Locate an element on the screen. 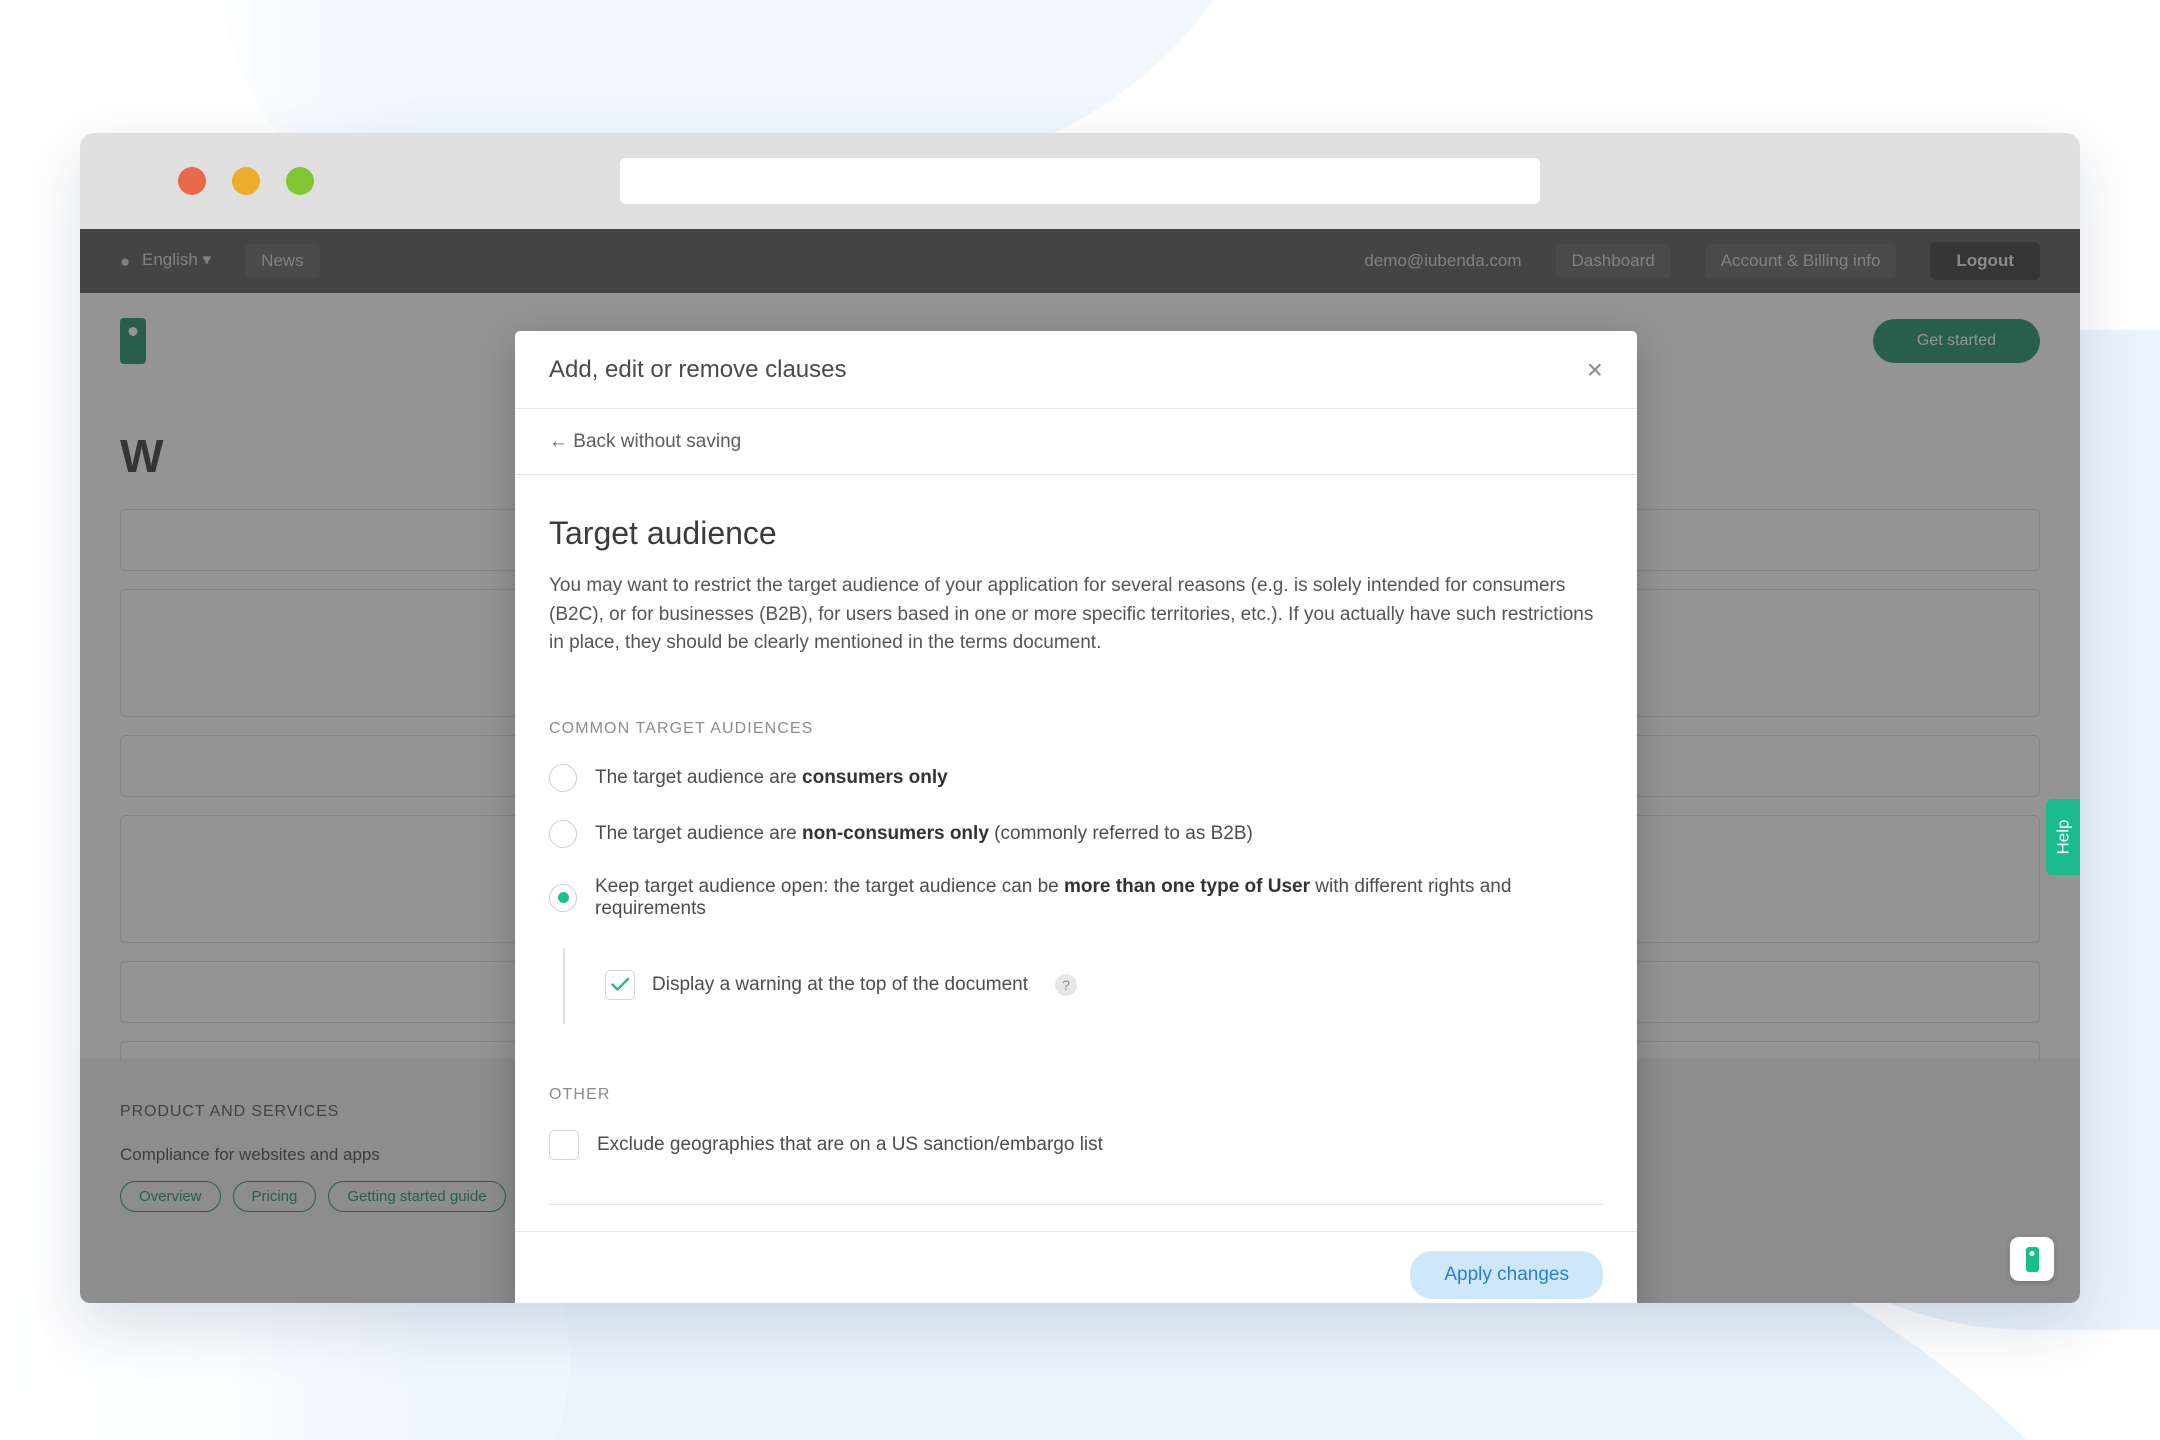  radio-option-consumers-only: The target audience are consumers only is located at coordinates (1076, 777).